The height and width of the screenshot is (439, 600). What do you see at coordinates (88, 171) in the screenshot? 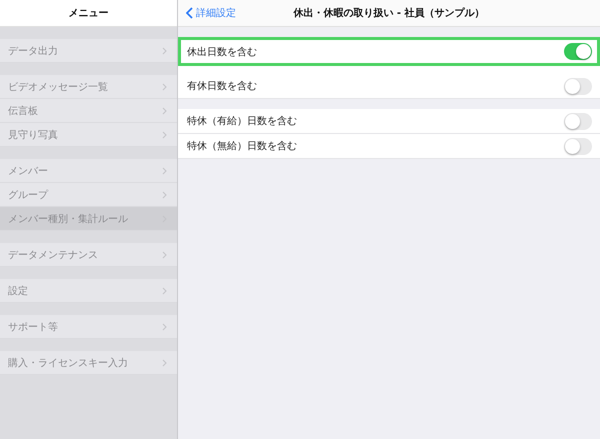
I see `menu-item: メンバー` at bounding box center [88, 171].